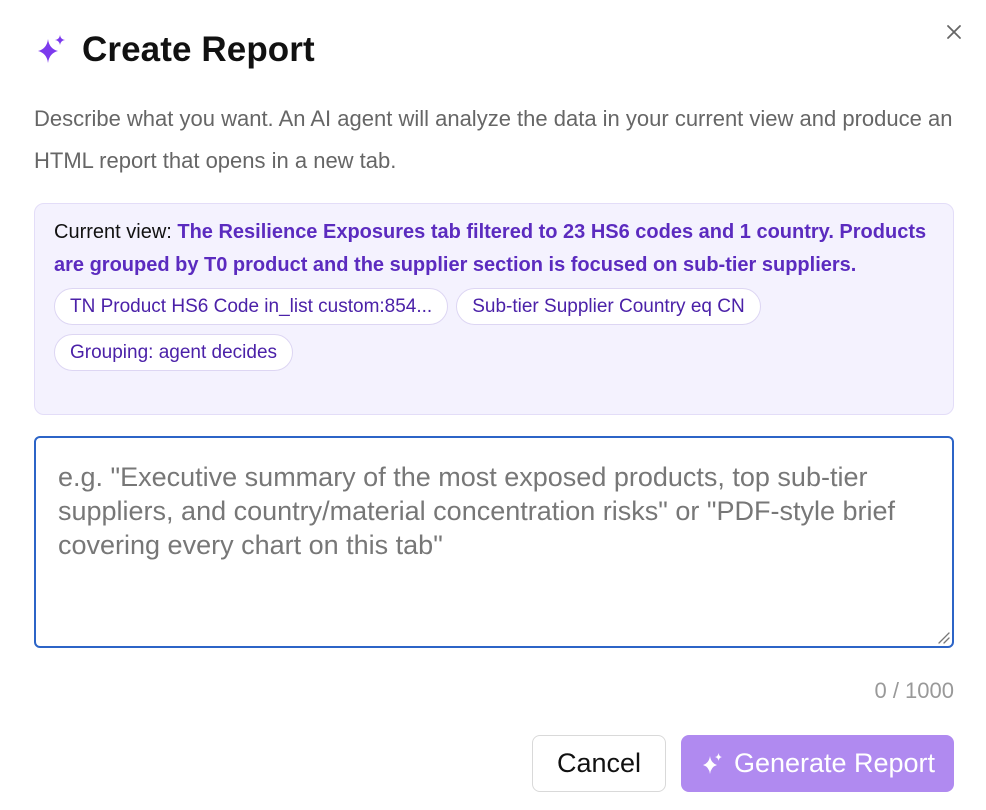  I want to click on close-button, so click(954, 32).